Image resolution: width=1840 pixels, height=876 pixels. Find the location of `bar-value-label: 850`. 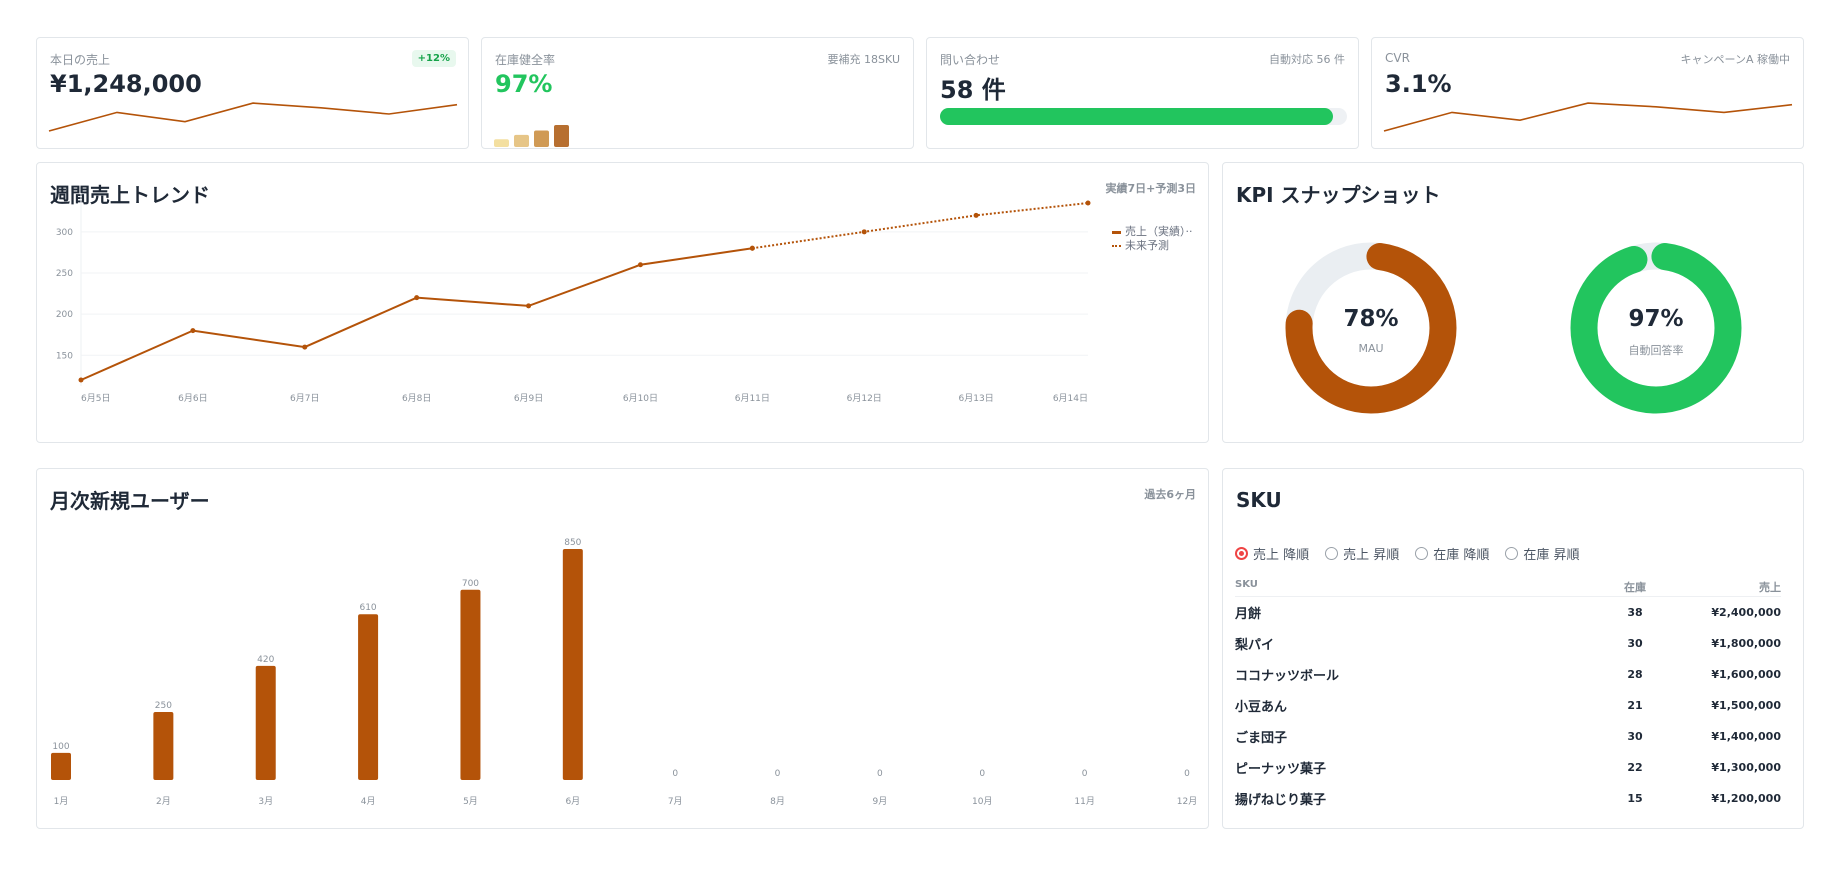

bar-value-label: 850 is located at coordinates (572, 543).